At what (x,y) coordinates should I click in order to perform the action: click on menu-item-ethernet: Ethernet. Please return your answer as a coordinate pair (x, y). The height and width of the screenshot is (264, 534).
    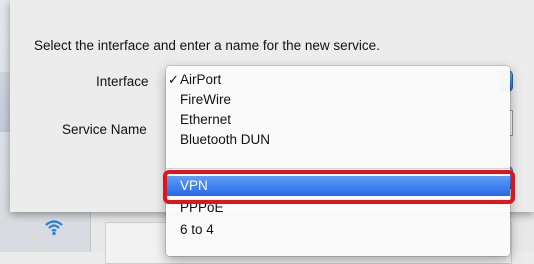
    Looking at the image, I should click on (338, 120).